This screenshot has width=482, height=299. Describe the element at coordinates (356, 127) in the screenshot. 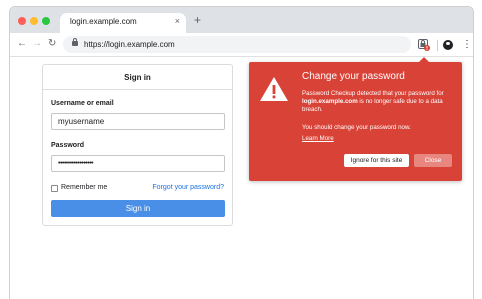

I see `alert-advice: You should change your password now.` at that location.